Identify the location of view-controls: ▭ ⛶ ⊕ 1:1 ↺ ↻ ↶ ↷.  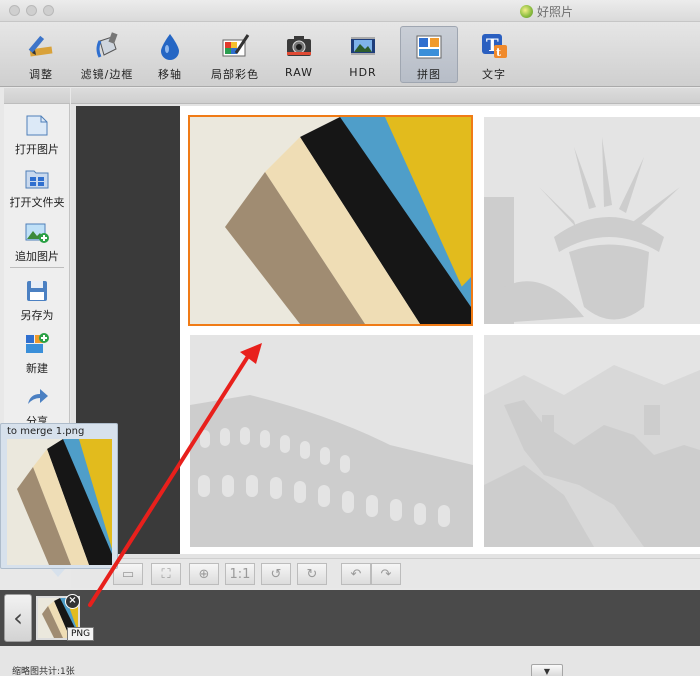
(385, 573).